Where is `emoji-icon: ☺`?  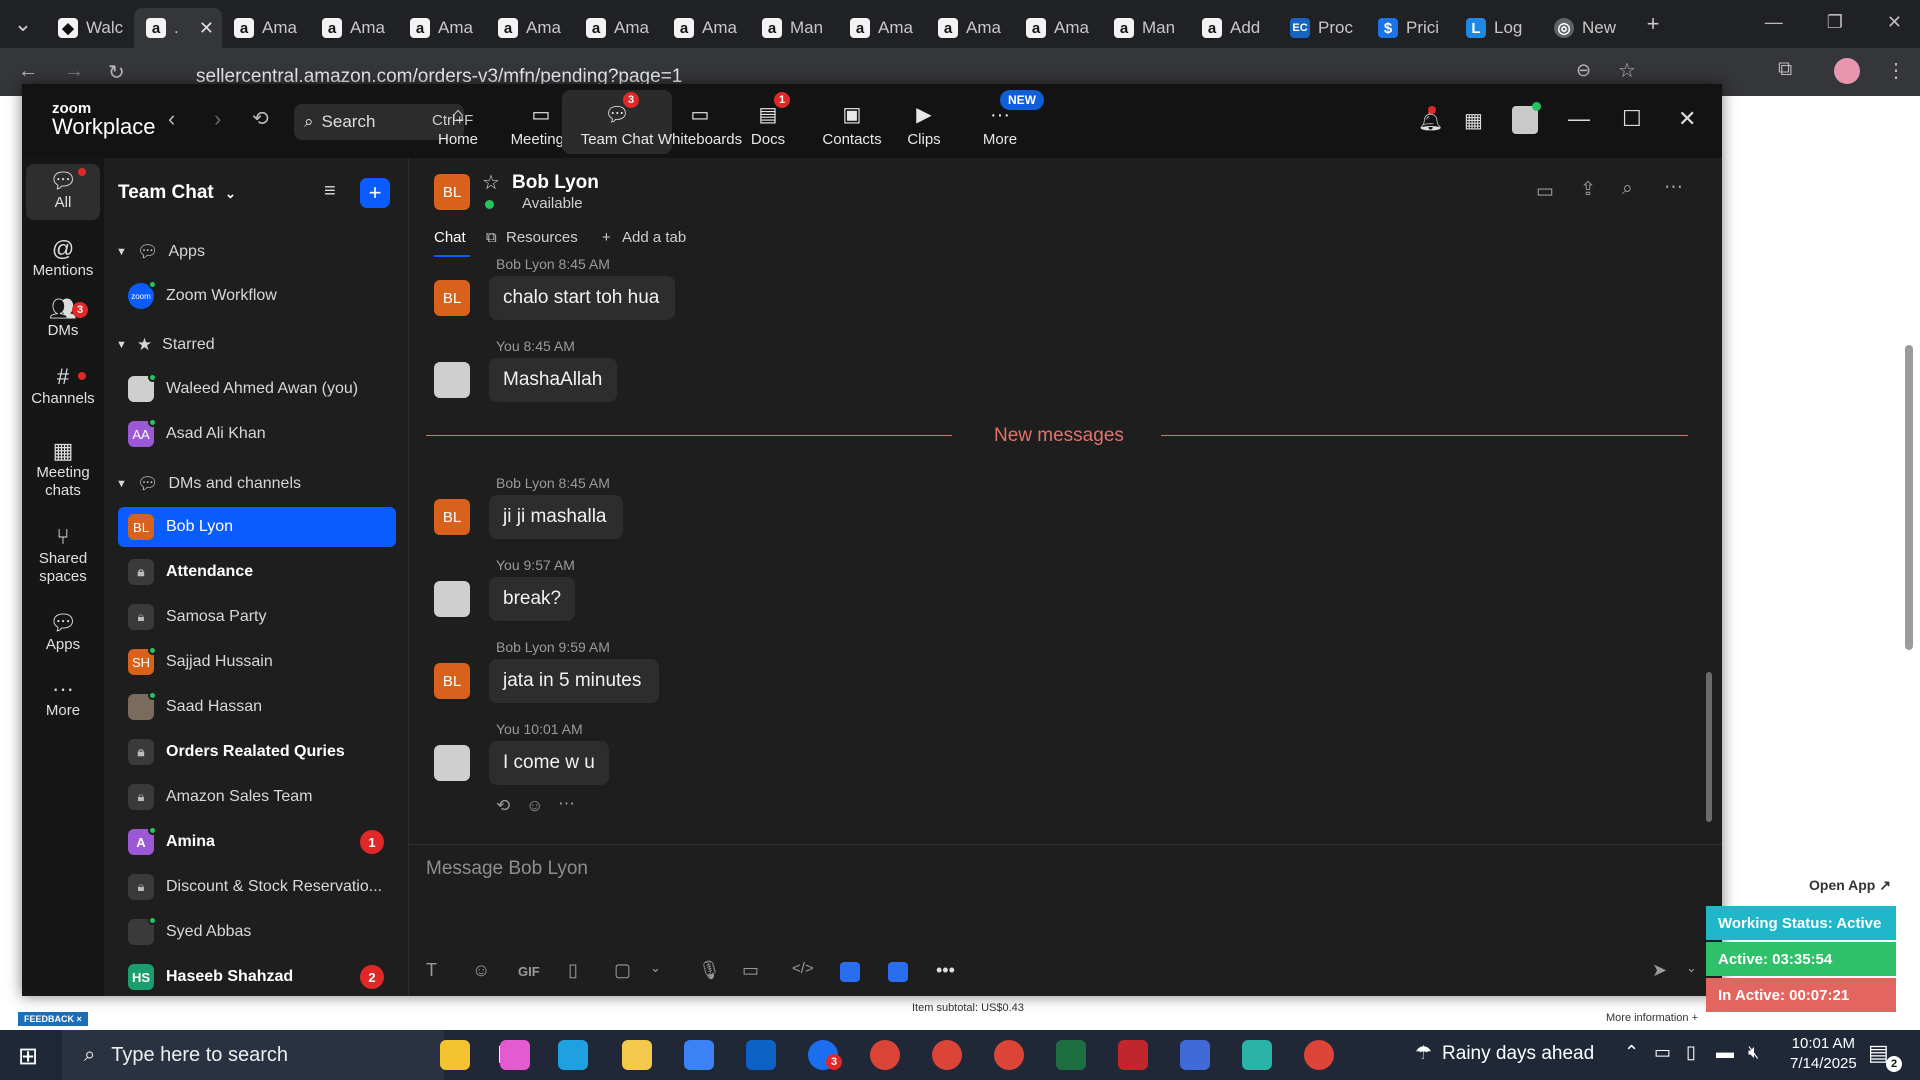
emoji-icon: ☺ is located at coordinates (481, 970).